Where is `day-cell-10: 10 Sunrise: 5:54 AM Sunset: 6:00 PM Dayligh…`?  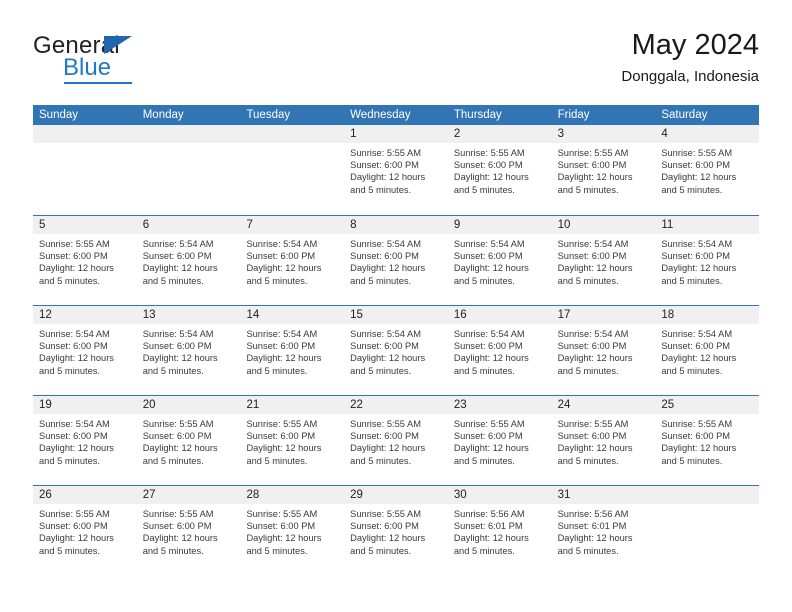 day-cell-10: 10 Sunrise: 5:54 AM Sunset: 6:00 PM Dayligh… is located at coordinates (603, 260).